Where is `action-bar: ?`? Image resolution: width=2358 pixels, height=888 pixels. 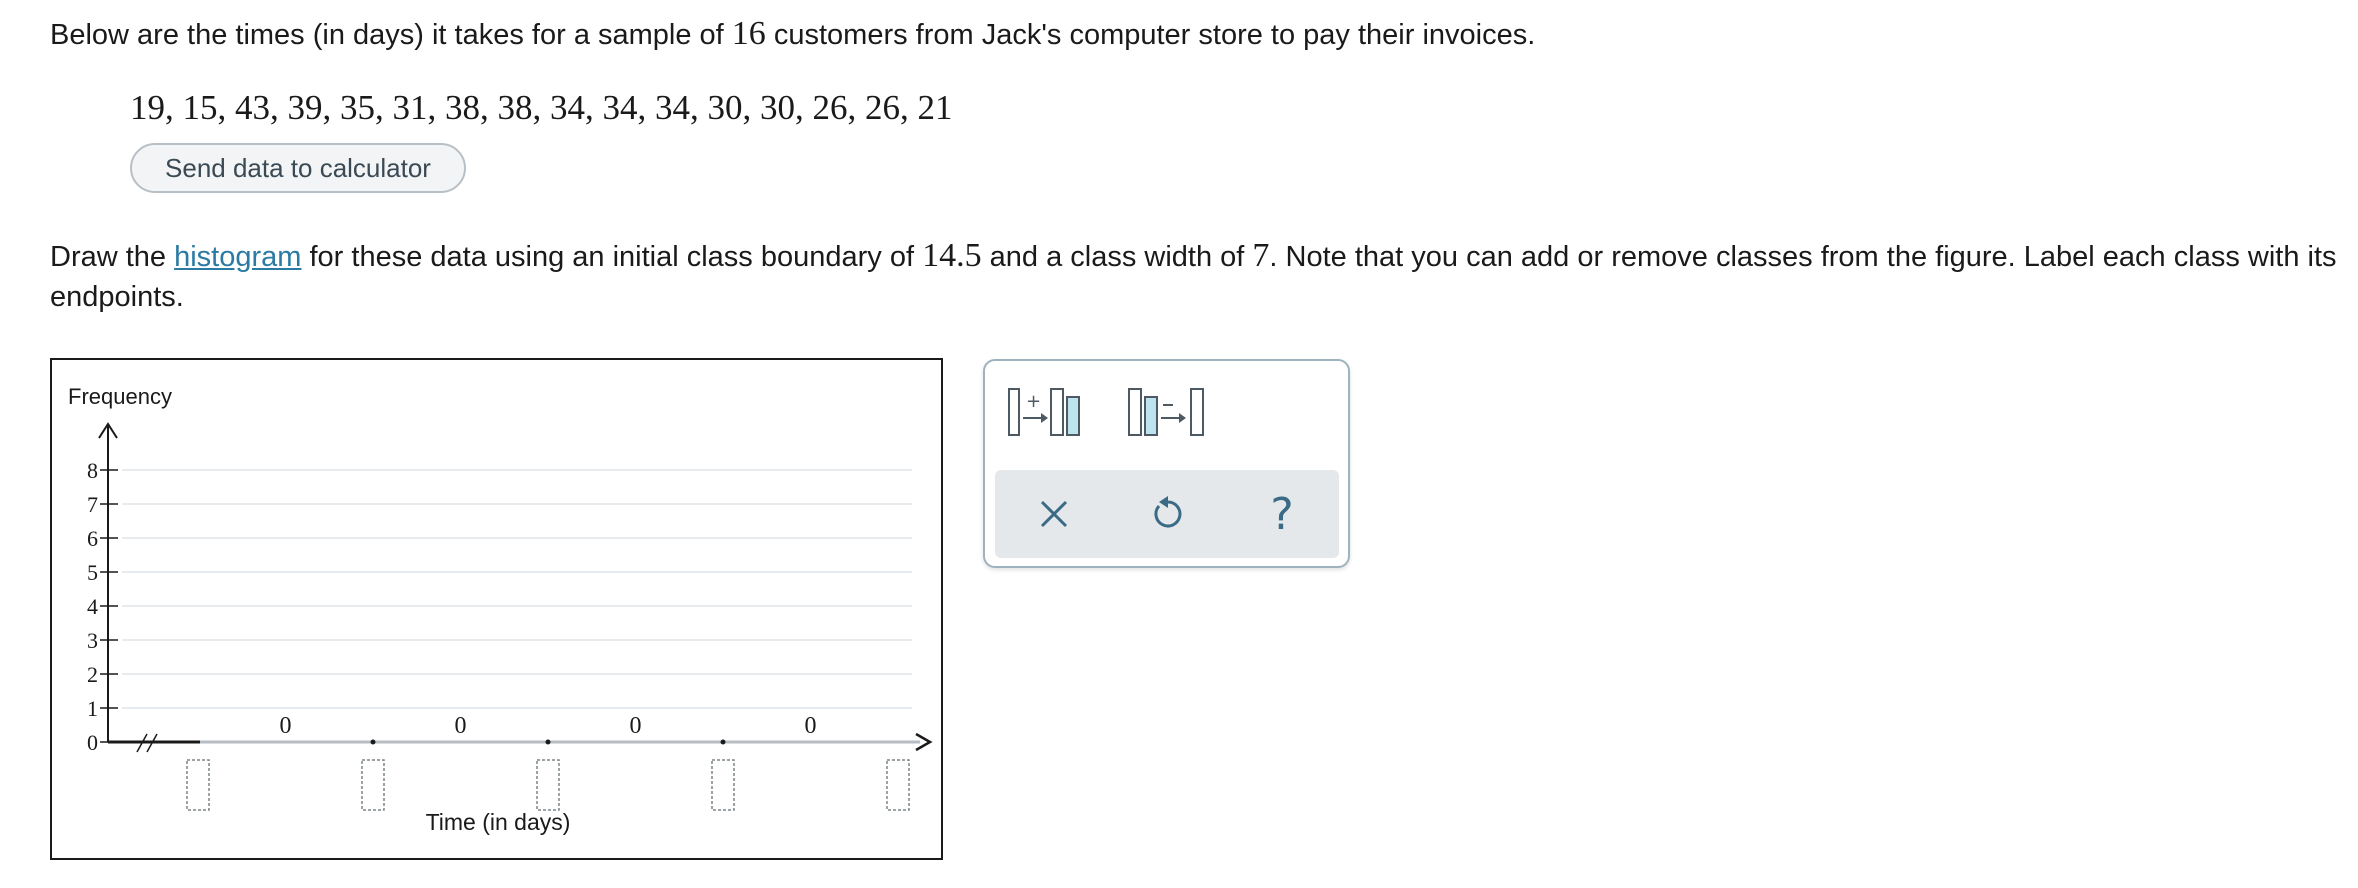
action-bar: ? is located at coordinates (1167, 514).